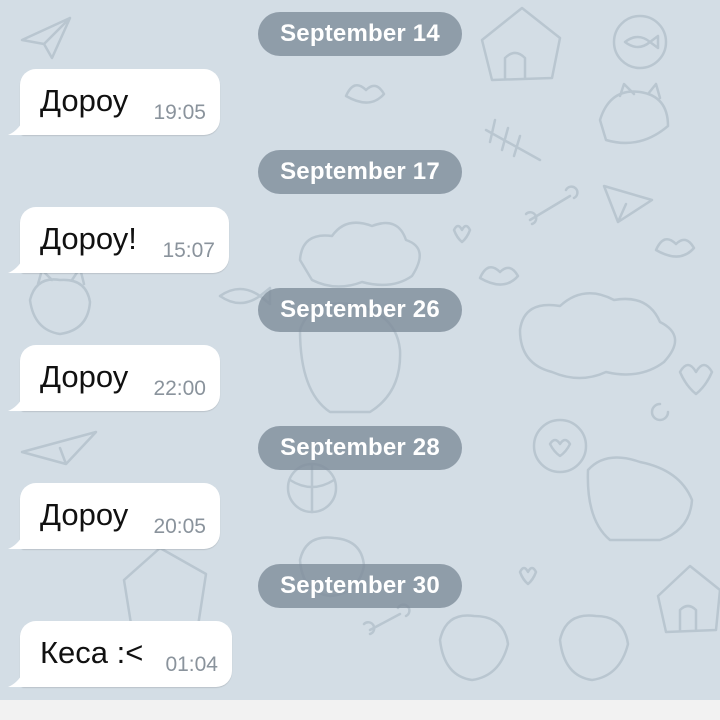 This screenshot has height=720, width=720. I want to click on incoming-message-bubble: Кеса :< 01:04, so click(120, 654).